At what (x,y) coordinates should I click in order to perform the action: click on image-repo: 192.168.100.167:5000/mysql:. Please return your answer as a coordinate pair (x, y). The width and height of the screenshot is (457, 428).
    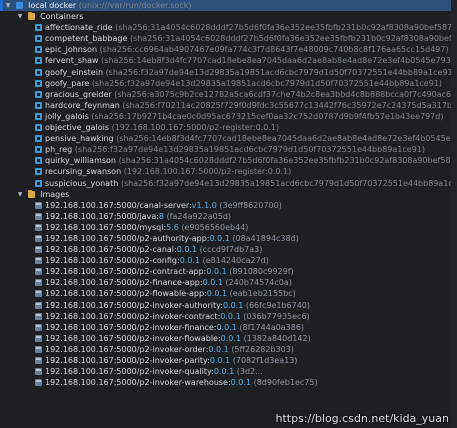
    Looking at the image, I should click on (106, 227).